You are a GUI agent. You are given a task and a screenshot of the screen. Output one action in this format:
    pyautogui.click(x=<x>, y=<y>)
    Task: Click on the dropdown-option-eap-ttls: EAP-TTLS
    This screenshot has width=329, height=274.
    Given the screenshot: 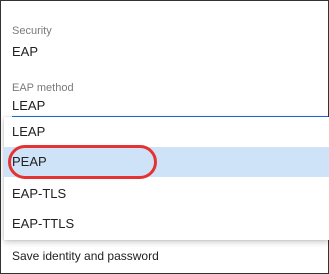 What is the action you would take?
    pyautogui.click(x=166, y=224)
    